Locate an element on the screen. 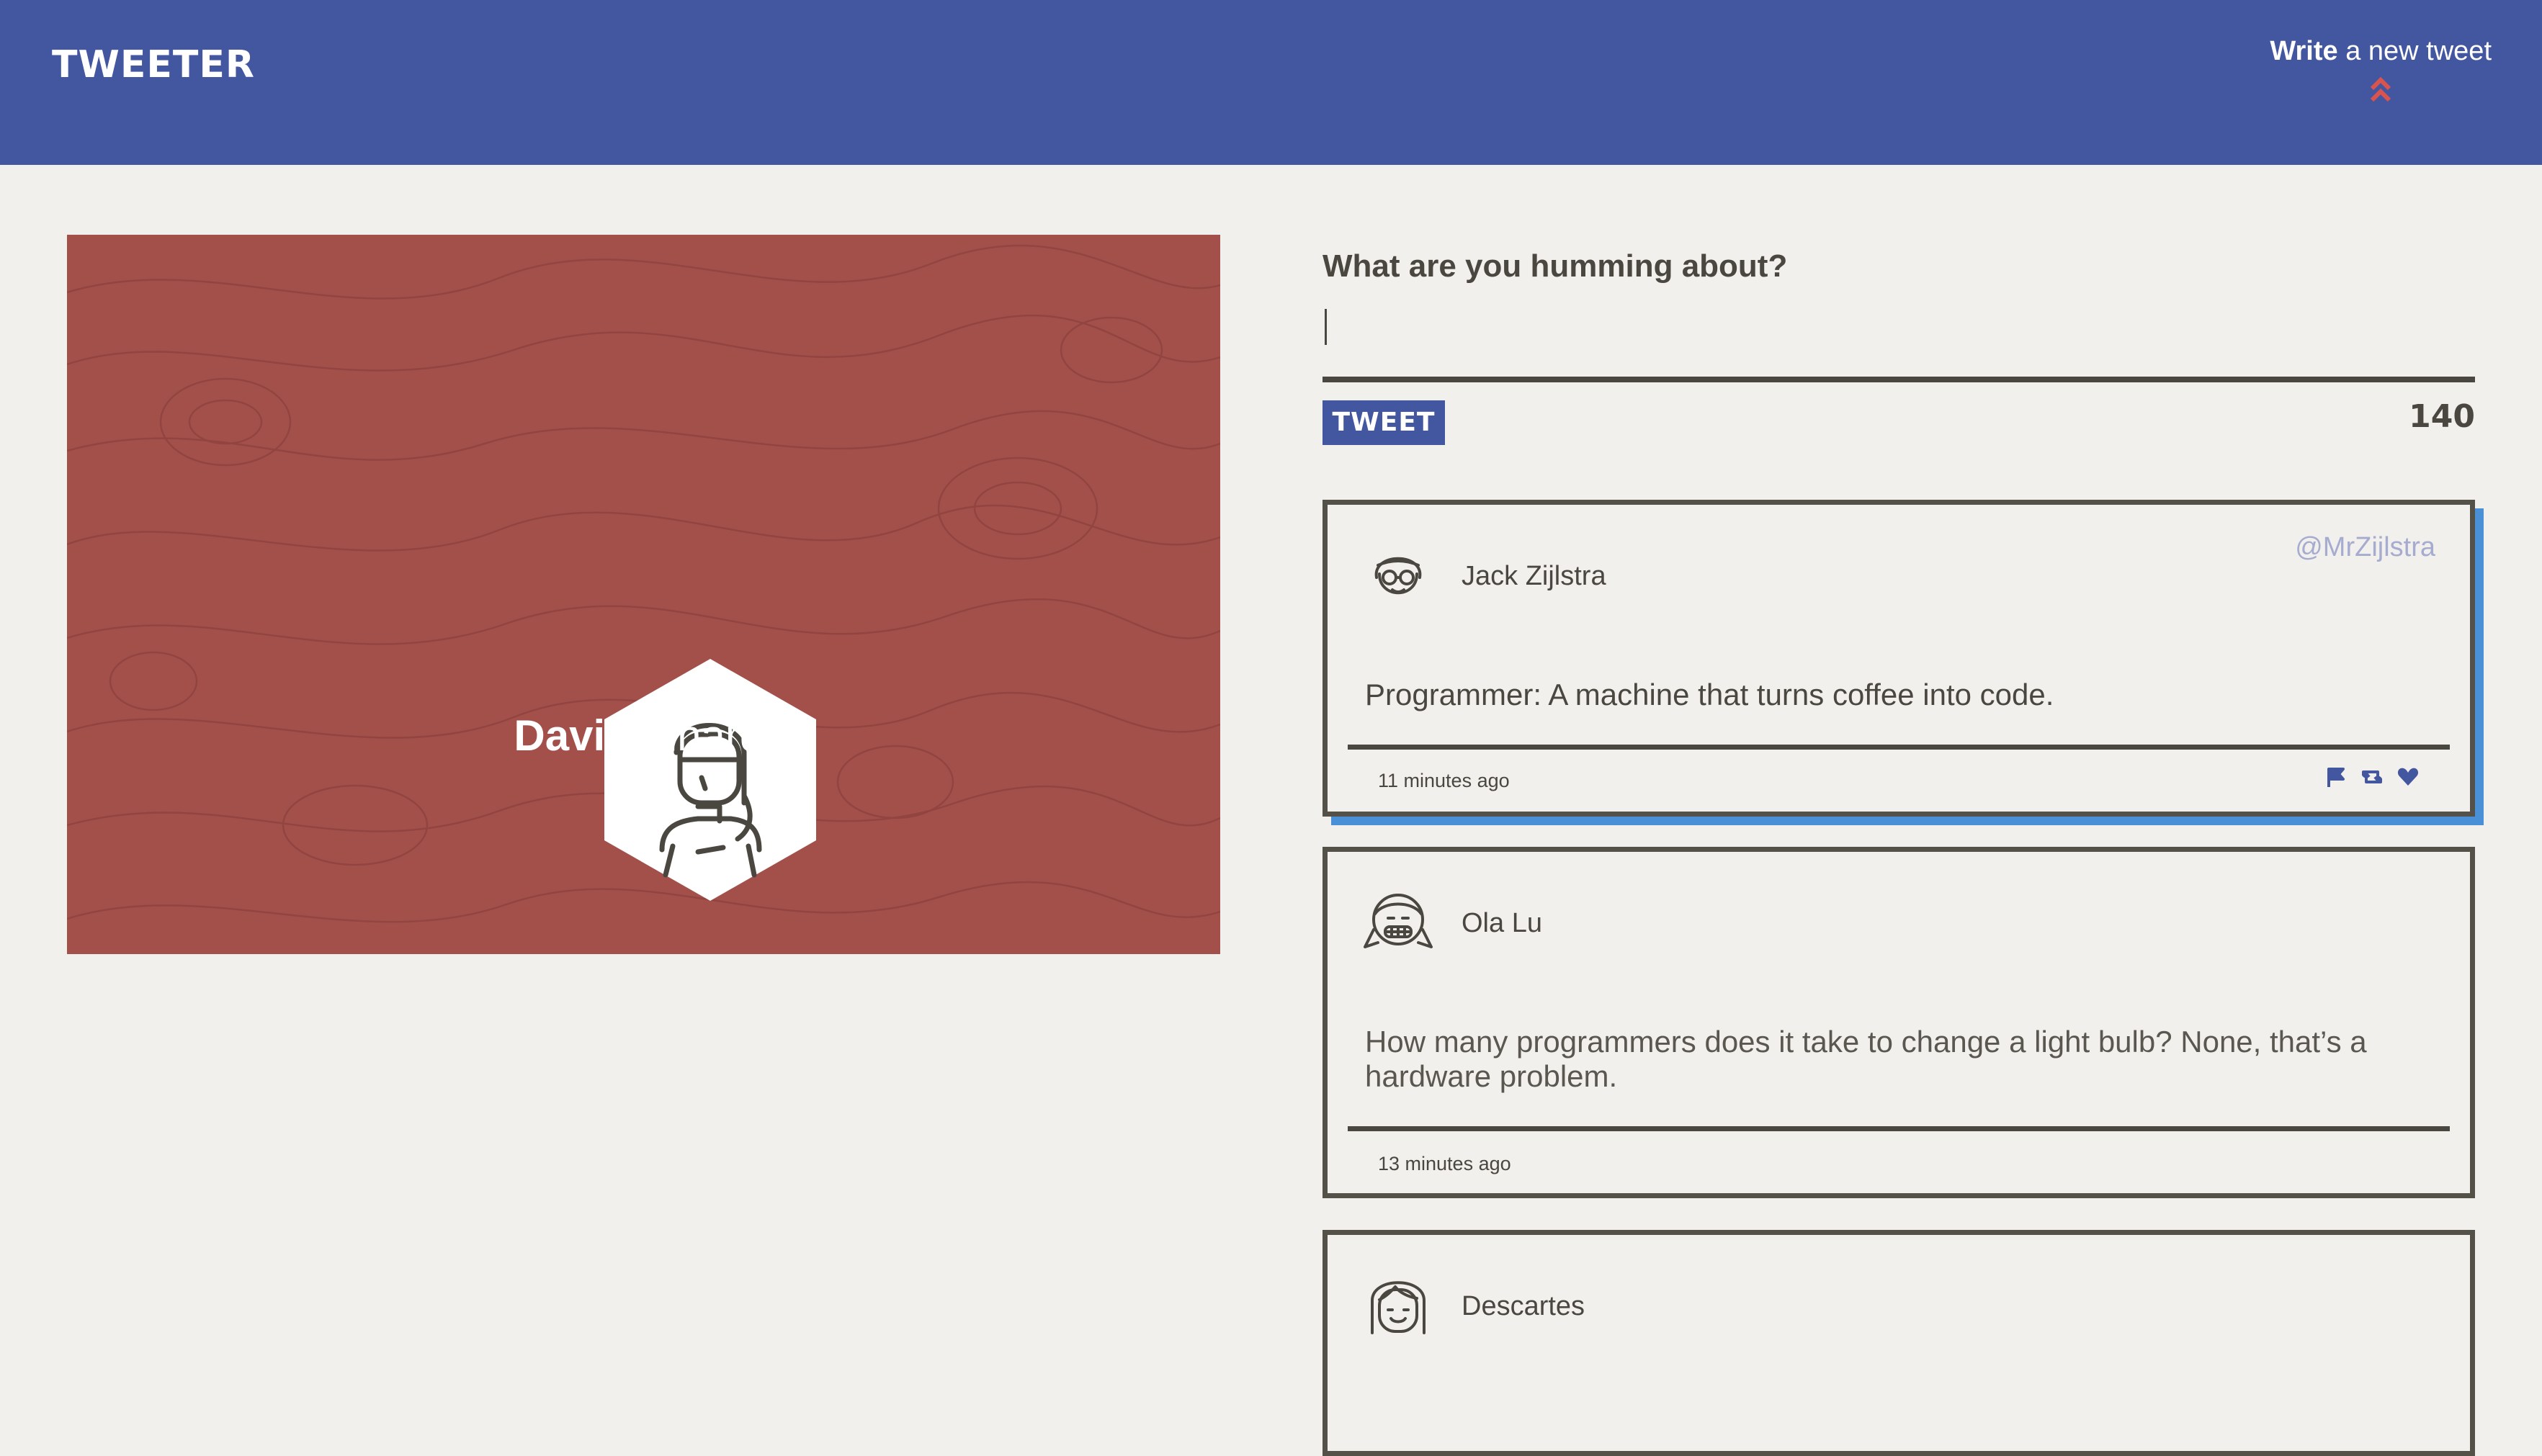 This screenshot has height=1456, width=2542. tweet-author-name: Ola Lu is located at coordinates (1502, 924).